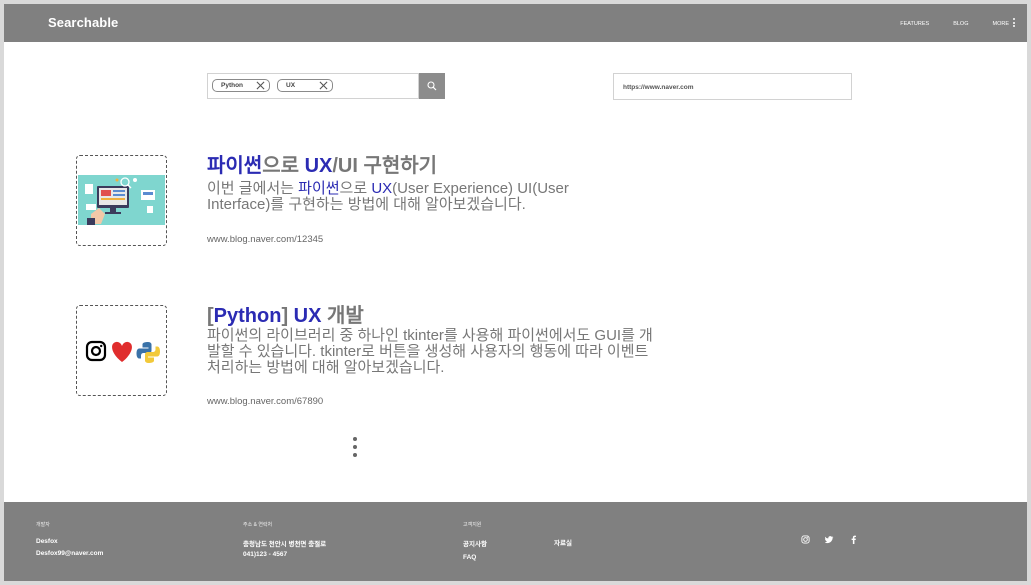 This screenshot has width=1031, height=585. I want to click on title-text: ], so click(287, 316).